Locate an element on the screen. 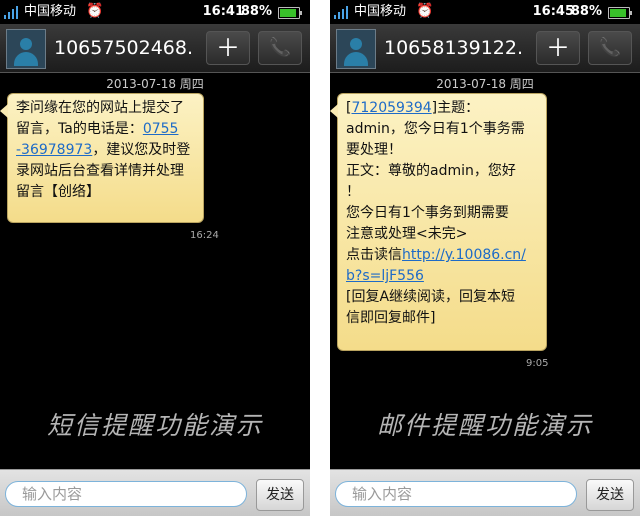 The height and width of the screenshot is (516, 640). message-text: ]主题： is located at coordinates (455, 108).